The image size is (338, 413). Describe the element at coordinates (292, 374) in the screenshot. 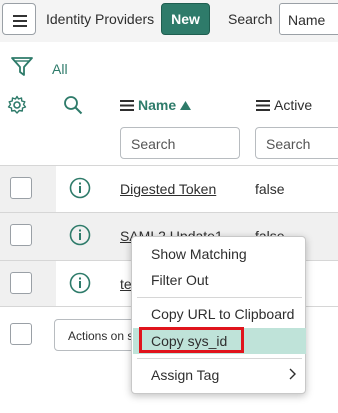

I see `chevron-right-icon` at that location.